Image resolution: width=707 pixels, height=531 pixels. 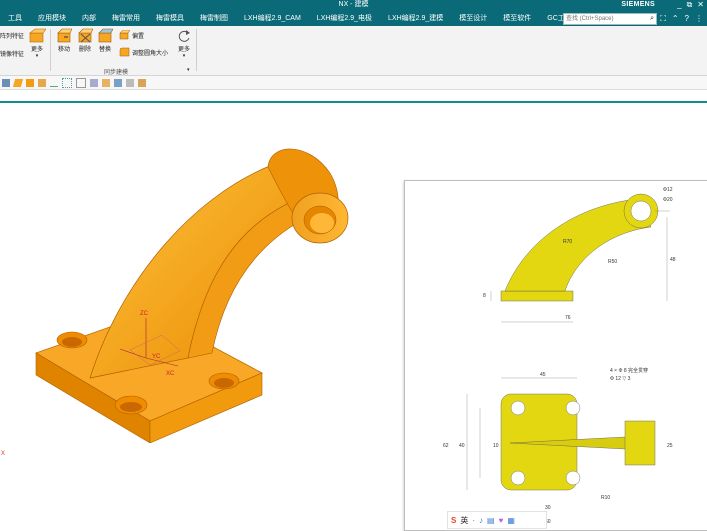 I want to click on pattern-feature-button: 阵列特征, so click(x=12, y=35).